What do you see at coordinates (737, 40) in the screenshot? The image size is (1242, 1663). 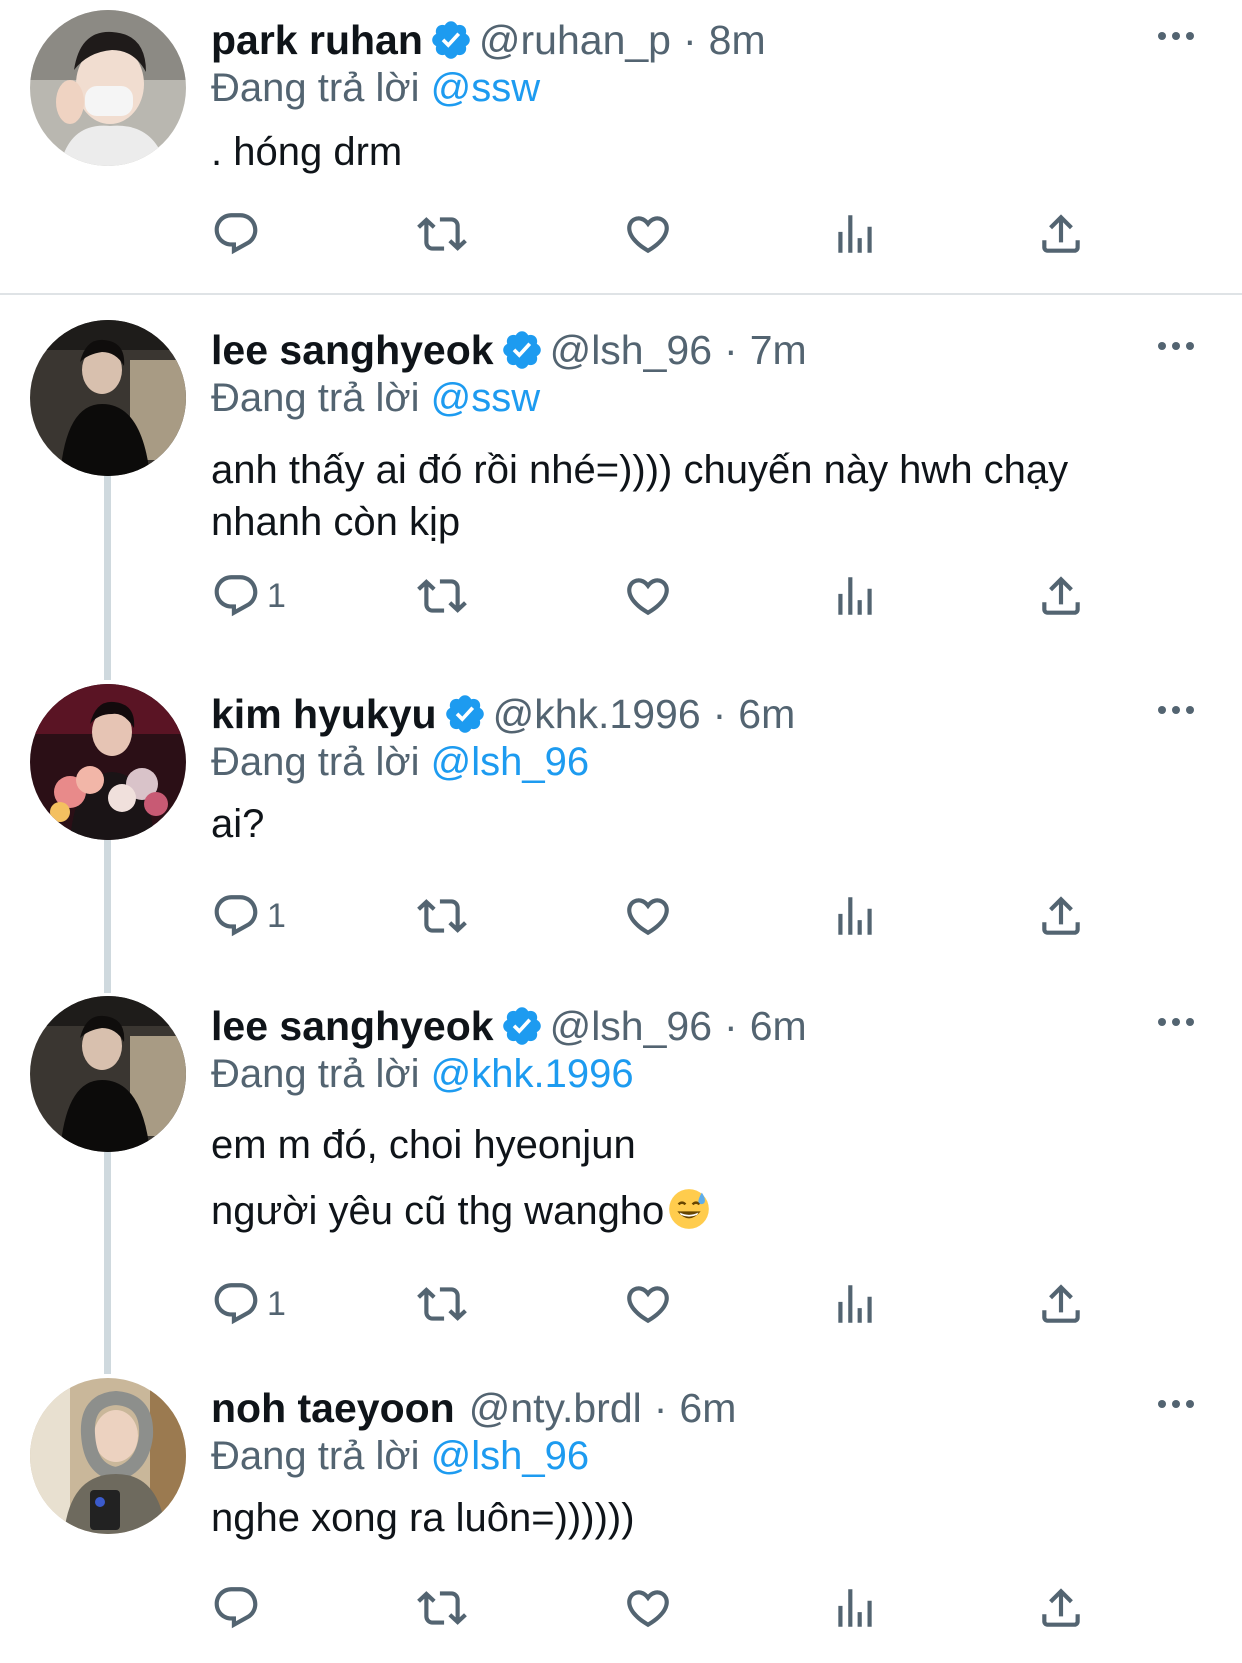 I see `timestamp: 8m` at bounding box center [737, 40].